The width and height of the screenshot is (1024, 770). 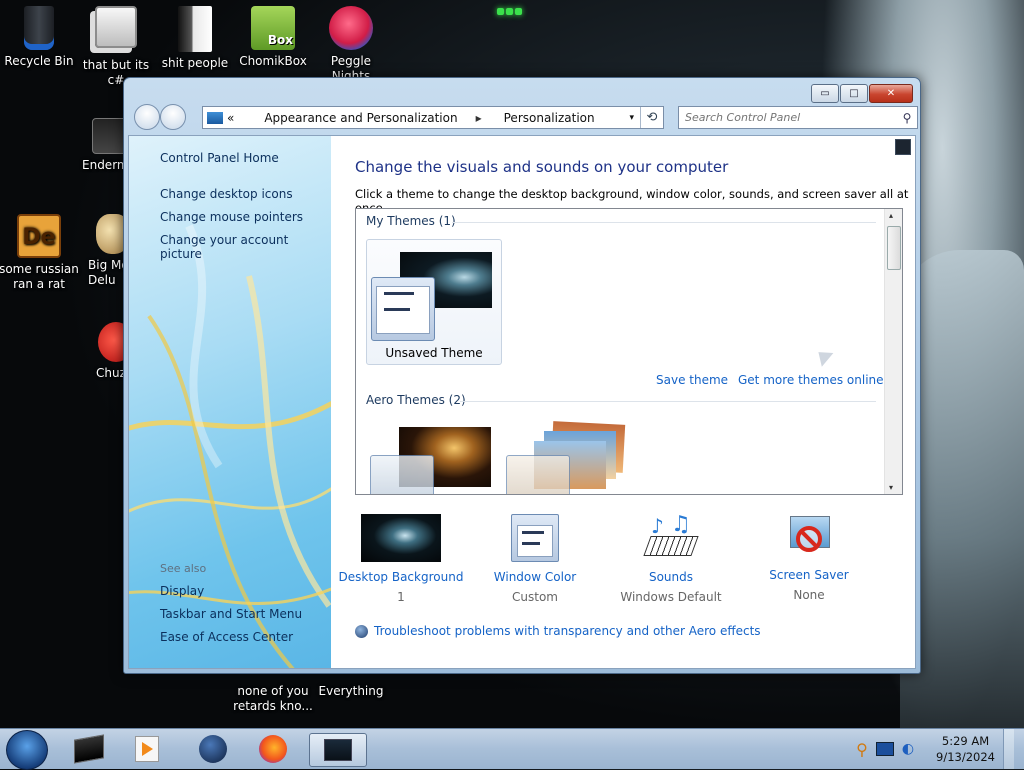 I want to click on aero-theme-1-tile, so click(x=433, y=456).